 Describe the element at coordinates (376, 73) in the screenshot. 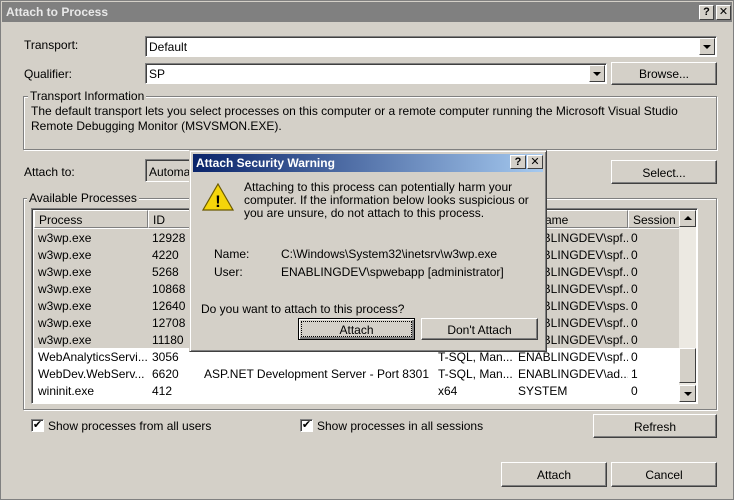

I see `qualifier-combobox: SP` at that location.